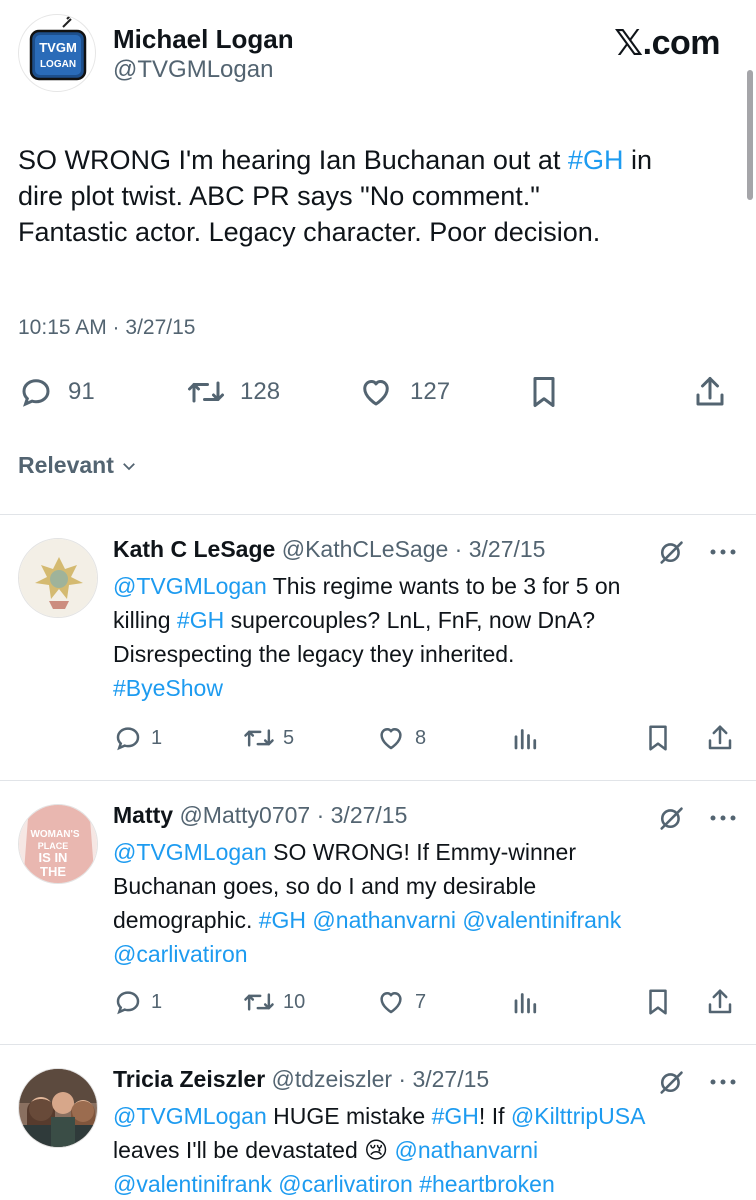 The height and width of the screenshot is (1200, 756). Describe the element at coordinates (421, 737) in the screenshot. I see `like-count: 8` at that location.